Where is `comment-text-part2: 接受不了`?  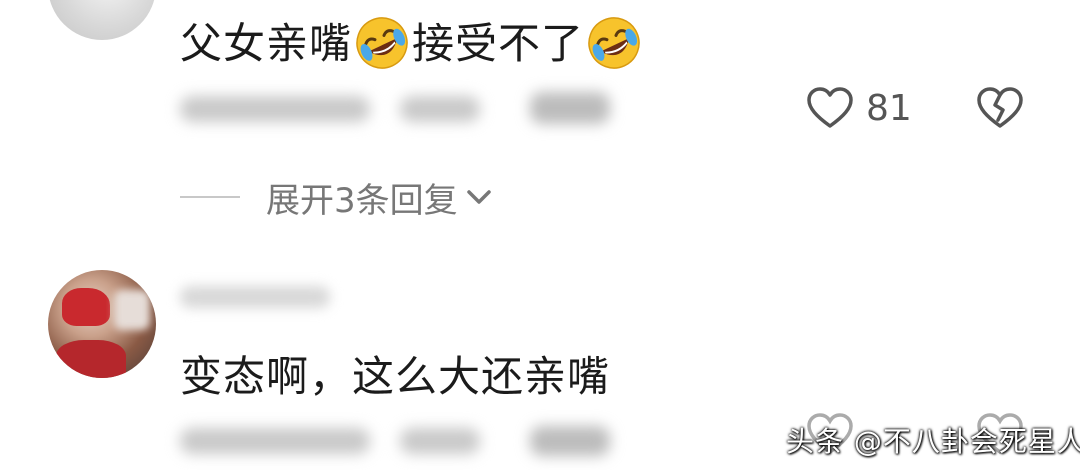
comment-text-part2: 接受不了 is located at coordinates (498, 43).